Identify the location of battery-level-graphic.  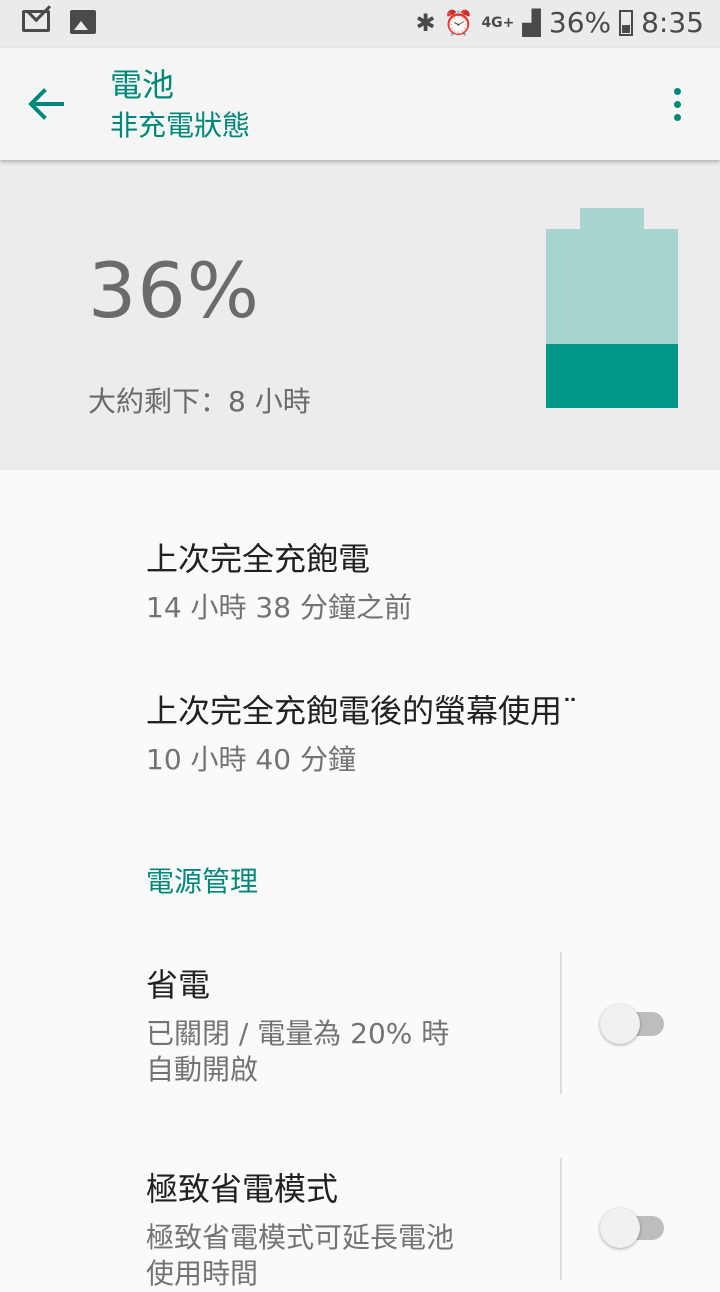
(612, 308).